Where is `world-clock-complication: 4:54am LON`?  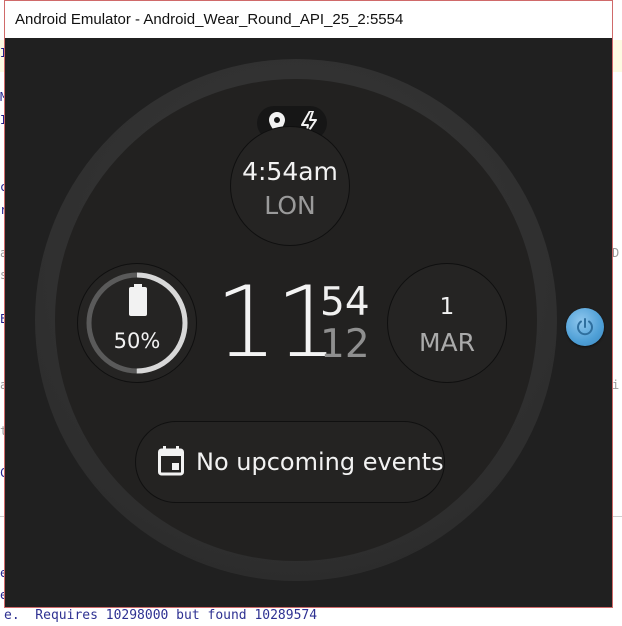
world-clock-complication: 4:54am LON is located at coordinates (290, 186).